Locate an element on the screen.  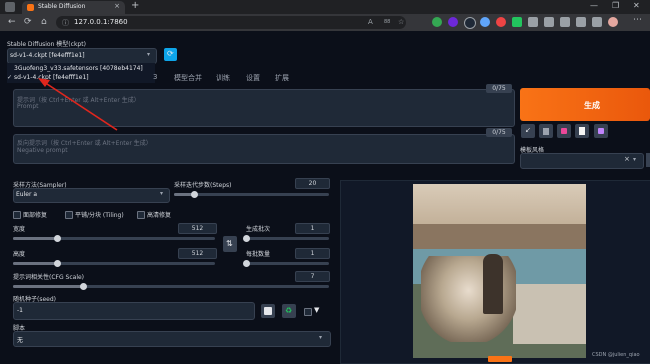
annotation-arrow is located at coordinates (78, 104).